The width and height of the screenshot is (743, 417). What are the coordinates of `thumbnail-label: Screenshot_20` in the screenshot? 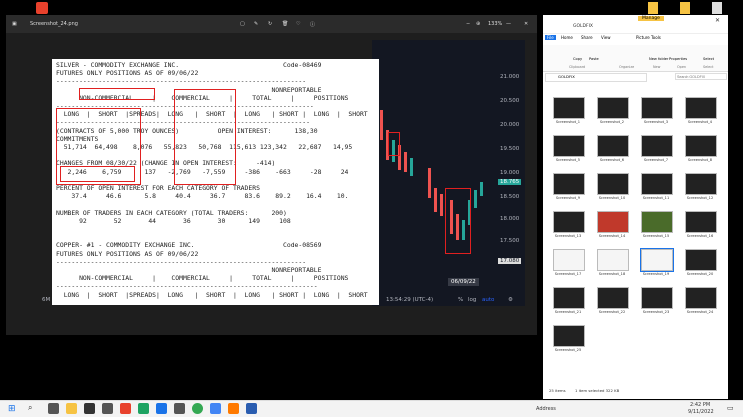 It's located at (700, 274).